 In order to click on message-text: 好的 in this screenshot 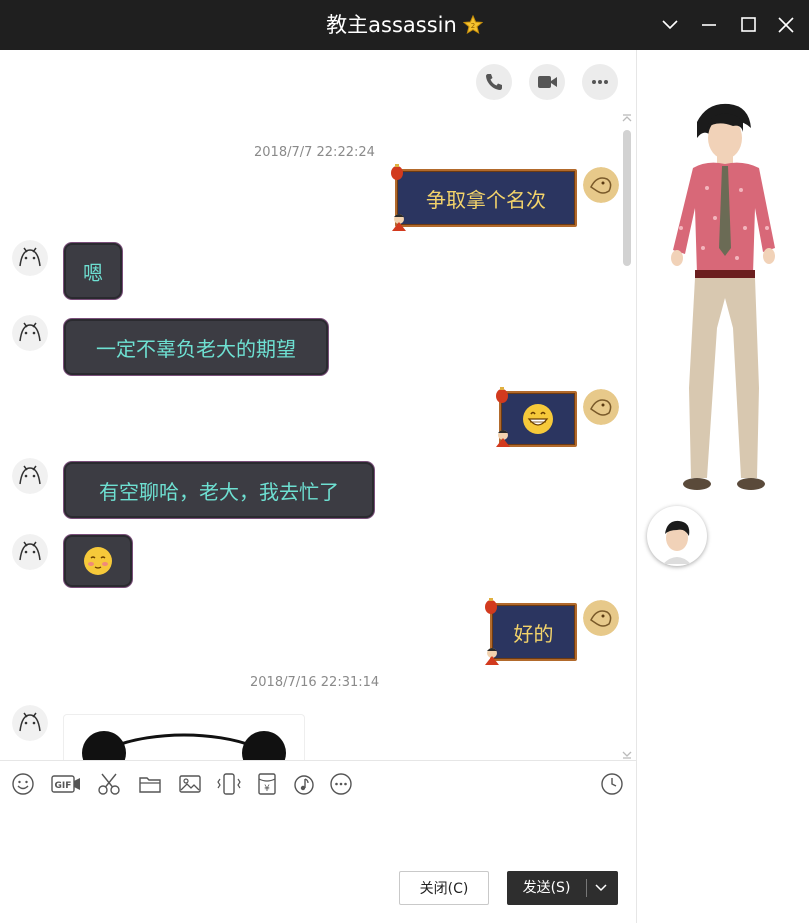, I will do `click(533, 633)`.